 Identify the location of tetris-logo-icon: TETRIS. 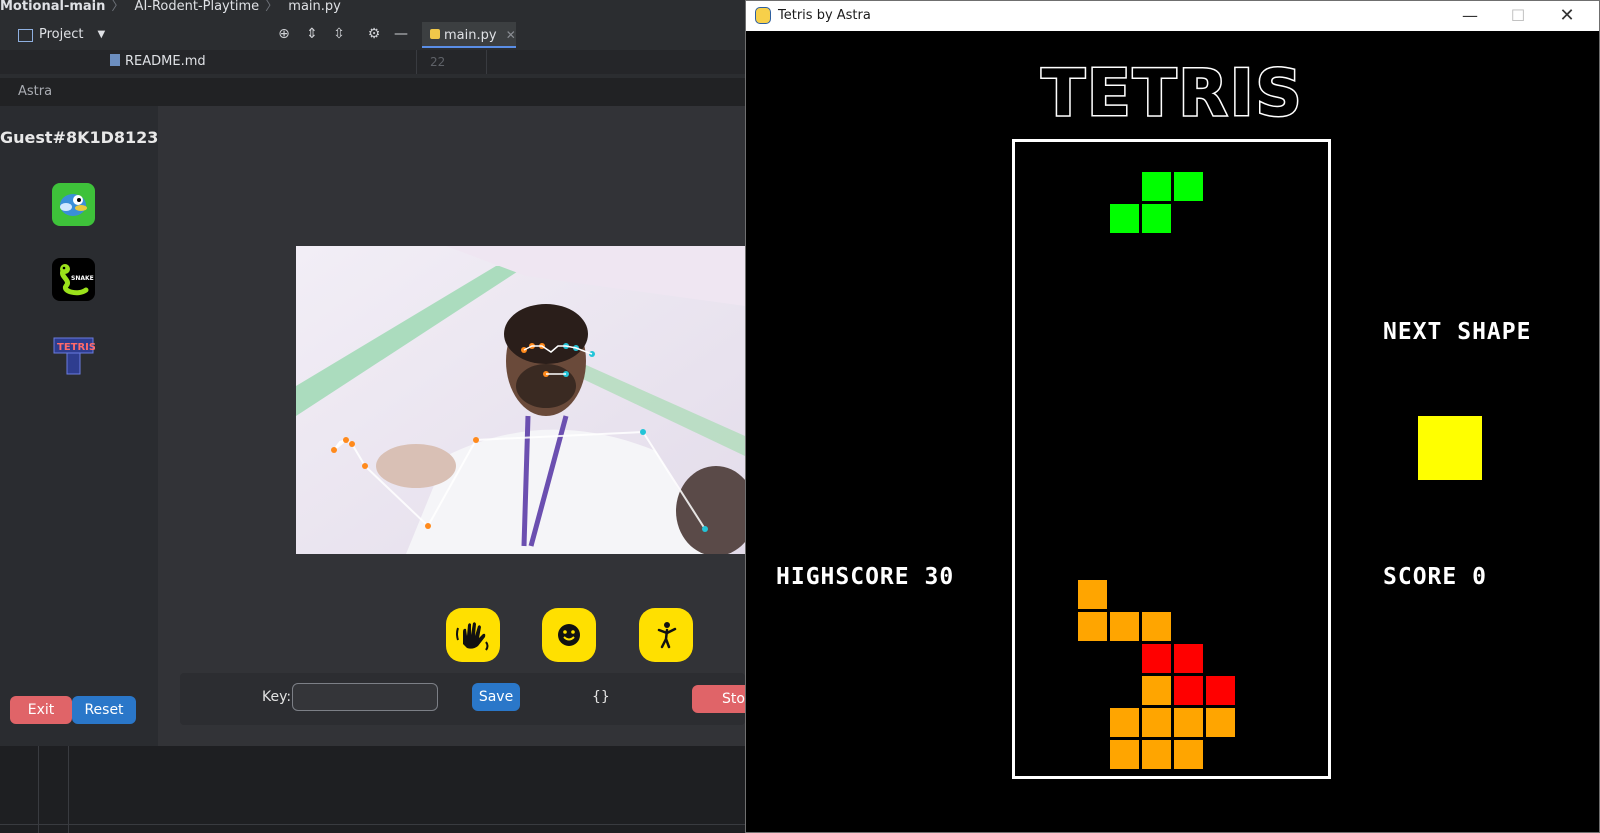
(74, 356).